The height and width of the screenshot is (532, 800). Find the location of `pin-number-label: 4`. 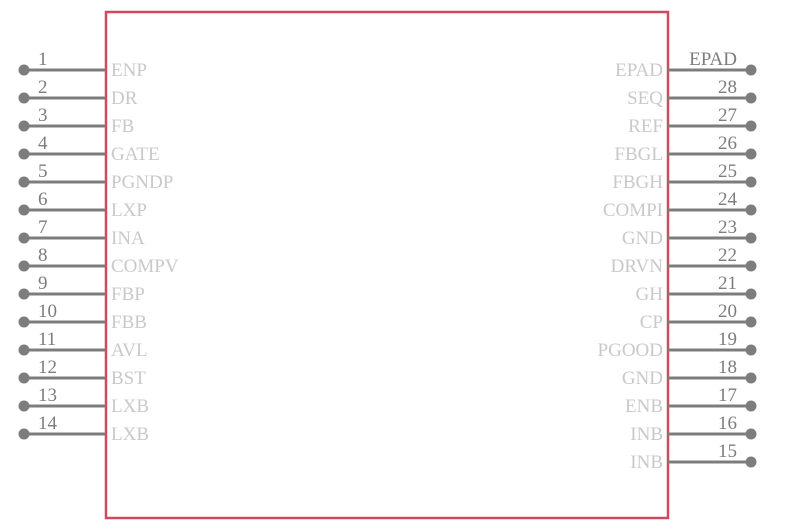

pin-number-label: 4 is located at coordinates (43, 143).